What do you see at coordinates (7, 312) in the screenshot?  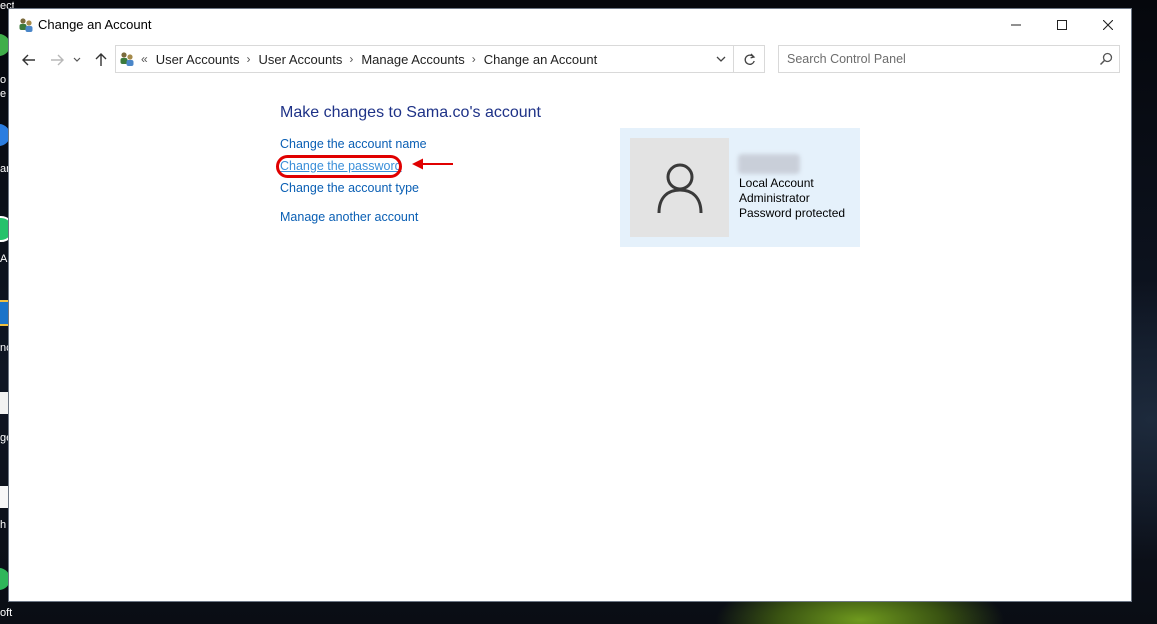 I see `desktop-icons-strip: ect o e ar Ap nc ge h oft` at bounding box center [7, 312].